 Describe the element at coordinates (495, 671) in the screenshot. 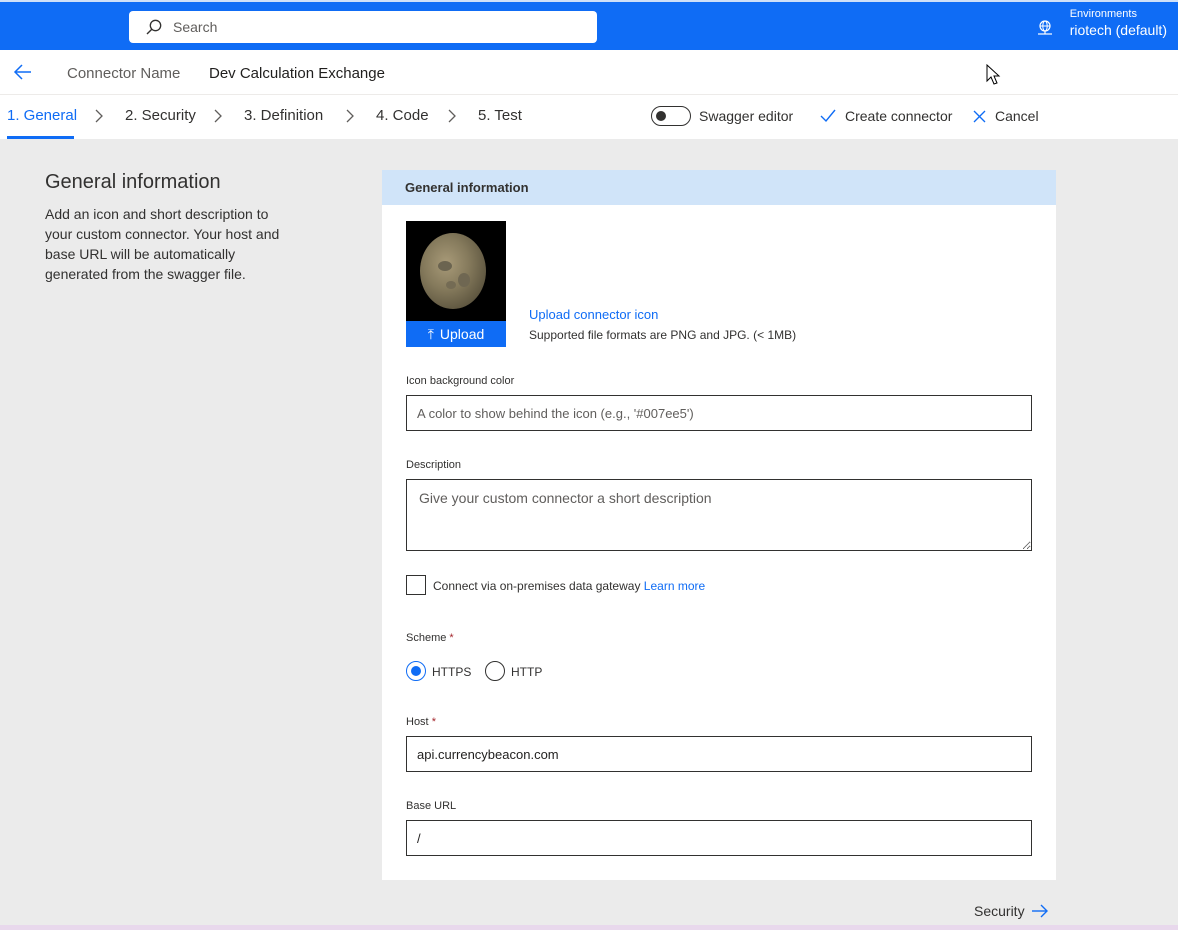

I see `scheme-radio-http` at that location.